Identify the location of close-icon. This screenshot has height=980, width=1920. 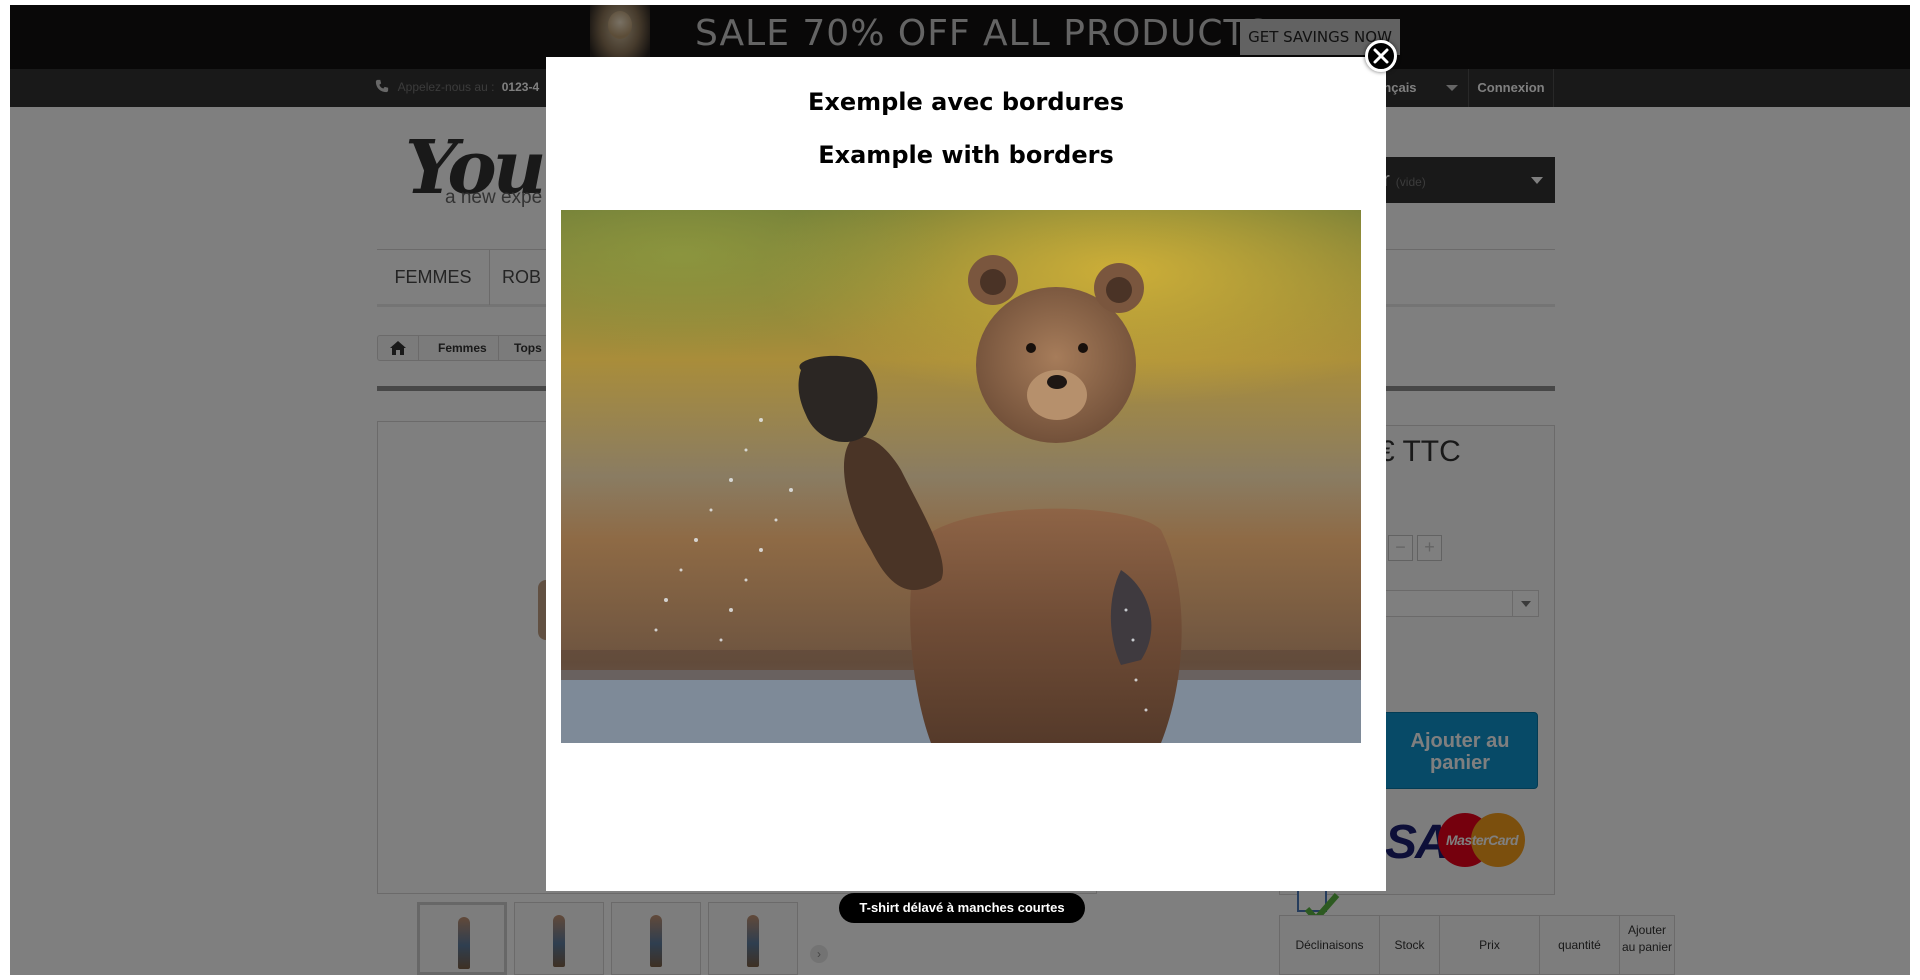
(1381, 56).